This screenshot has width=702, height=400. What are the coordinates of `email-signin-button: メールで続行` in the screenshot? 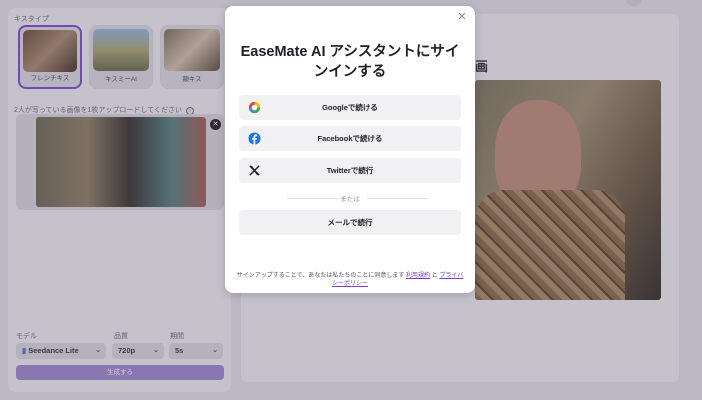 It's located at (350, 222).